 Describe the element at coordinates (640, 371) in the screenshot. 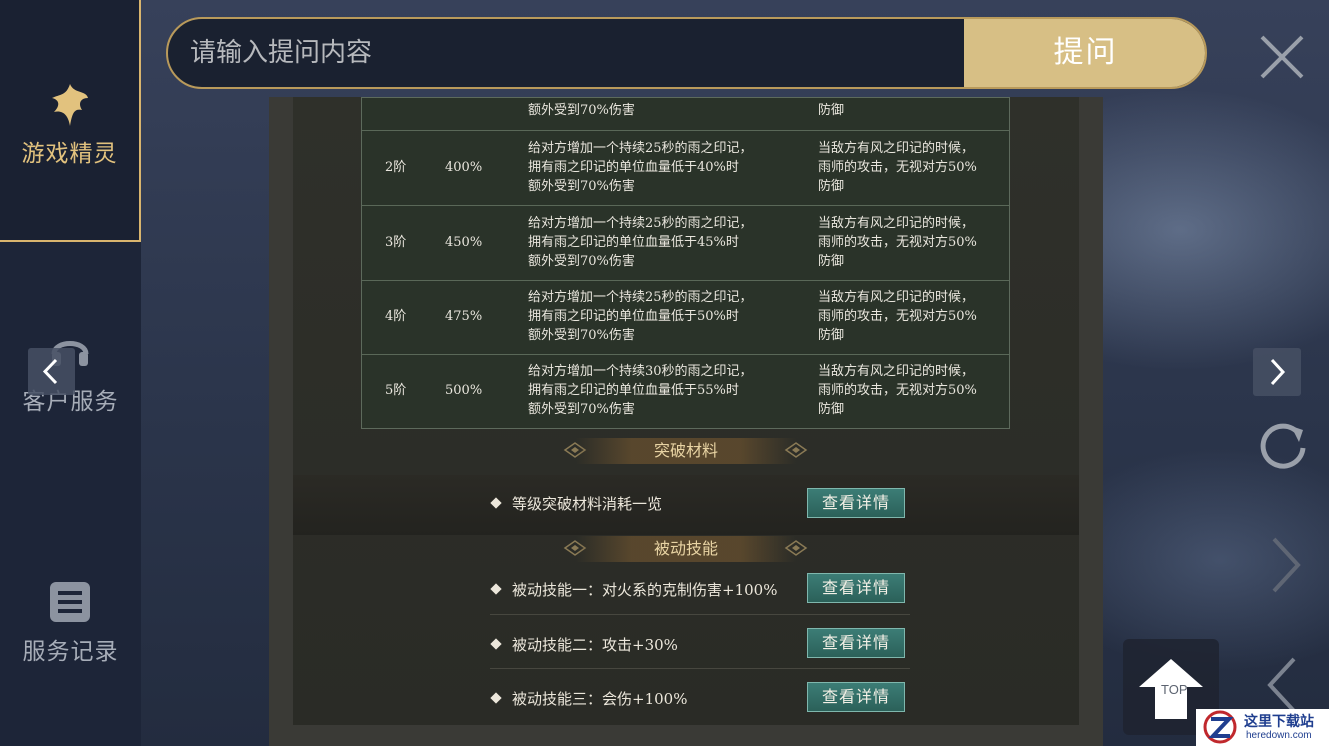

I see `table-cell-effect-line: 给对方增加一个持续30秒的雨之印记，` at that location.